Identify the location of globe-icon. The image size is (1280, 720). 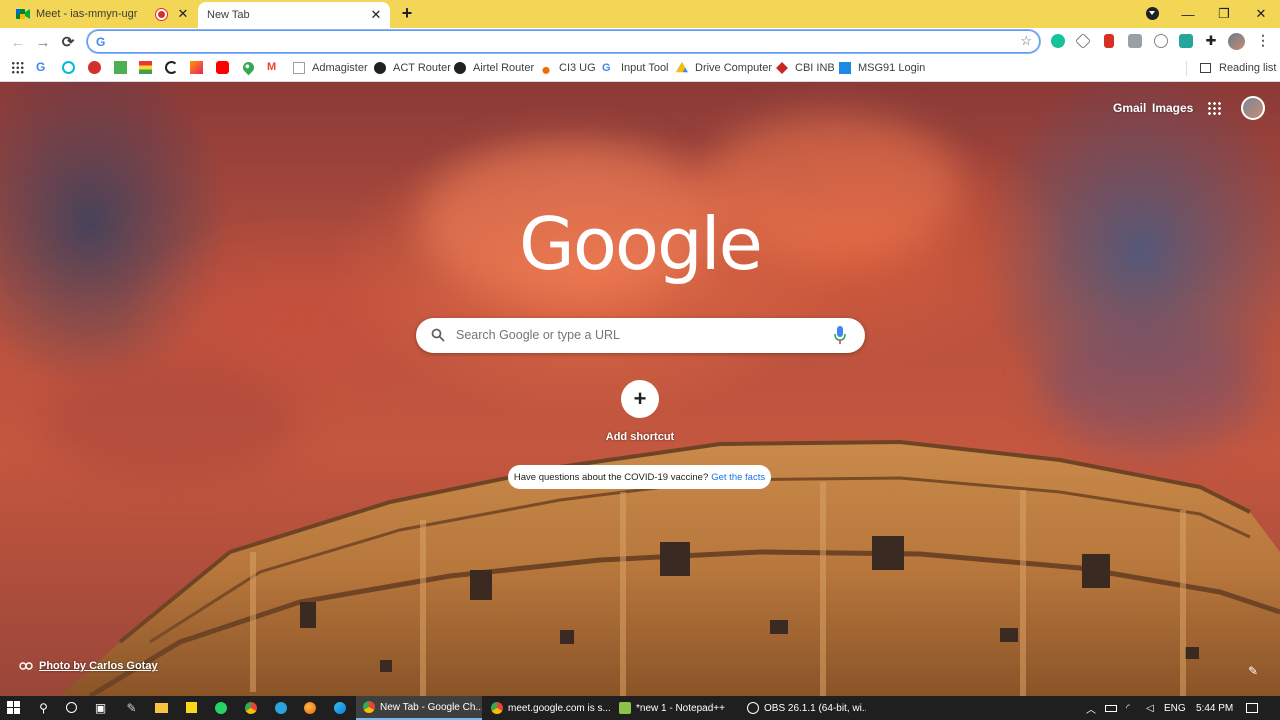
(460, 68).